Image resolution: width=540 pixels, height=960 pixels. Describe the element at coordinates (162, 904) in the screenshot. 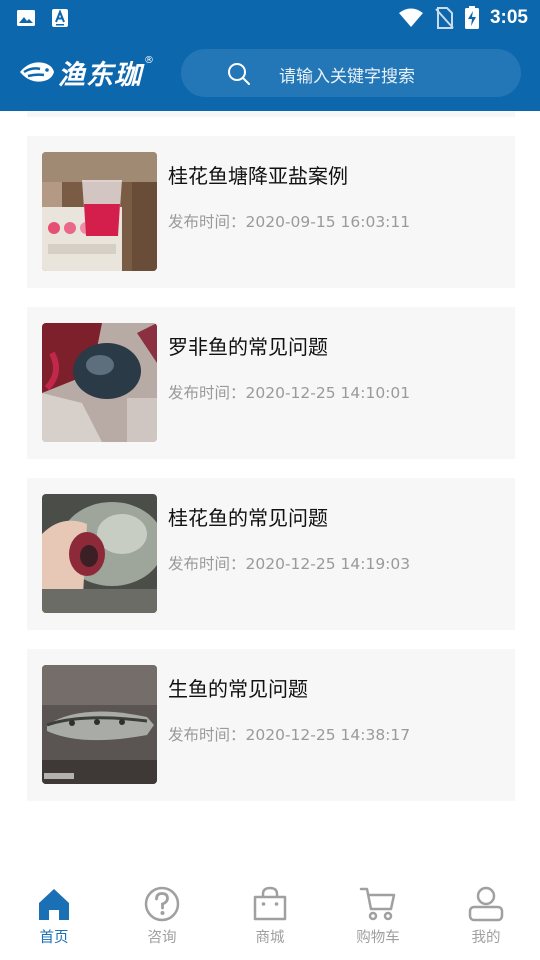

I see `help-icon` at that location.